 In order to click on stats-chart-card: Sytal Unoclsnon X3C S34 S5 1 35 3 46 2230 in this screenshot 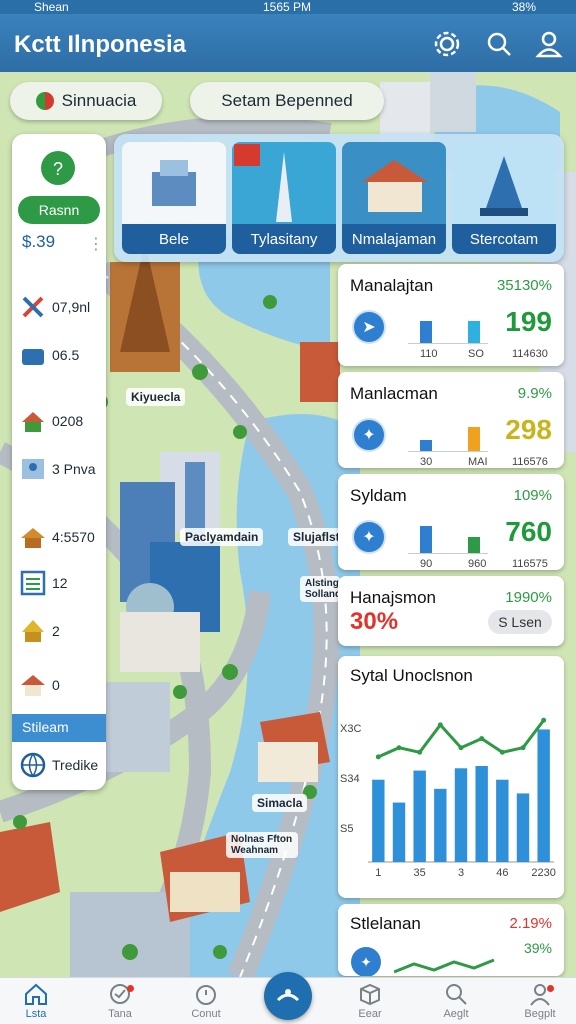, I will do `click(451, 777)`.